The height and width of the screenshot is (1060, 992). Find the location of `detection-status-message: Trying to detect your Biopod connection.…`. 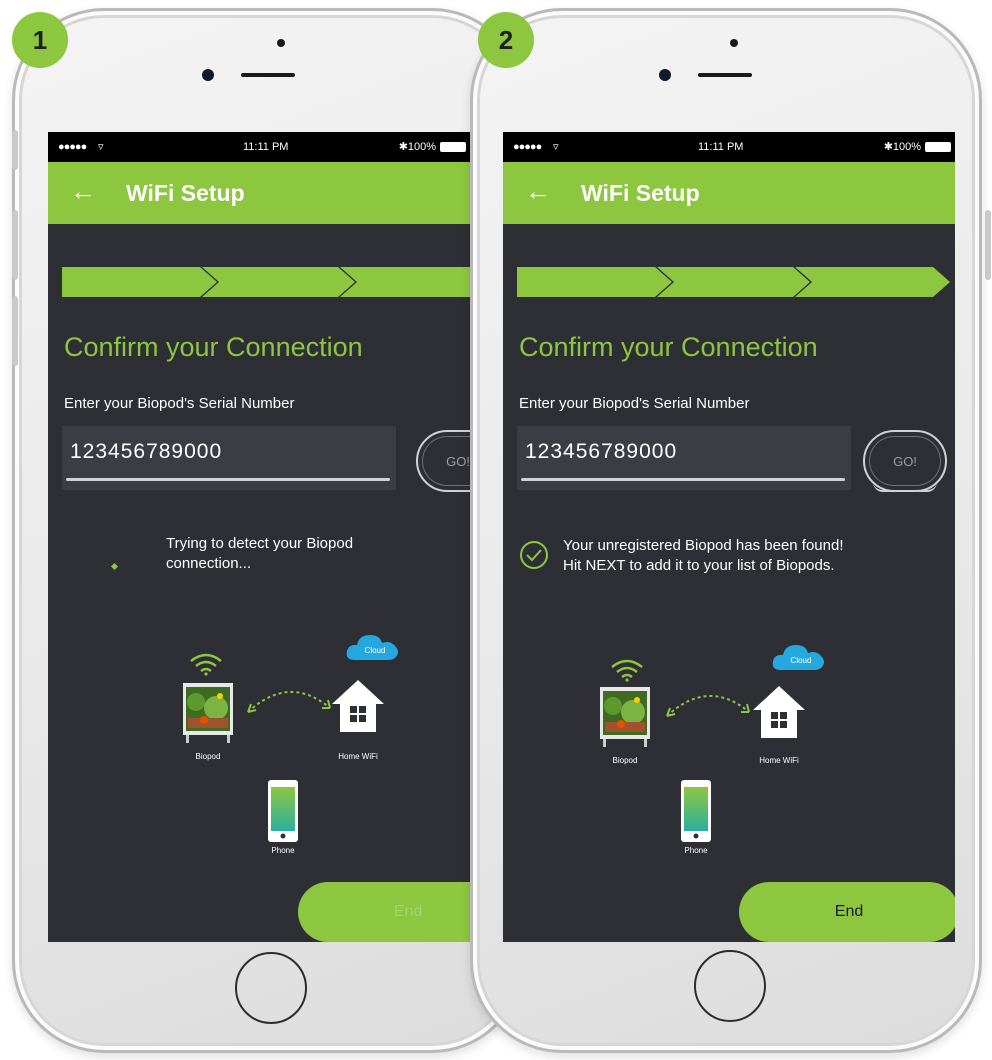

detection-status-message: Trying to detect your Biopod connection.… is located at coordinates (259, 554).